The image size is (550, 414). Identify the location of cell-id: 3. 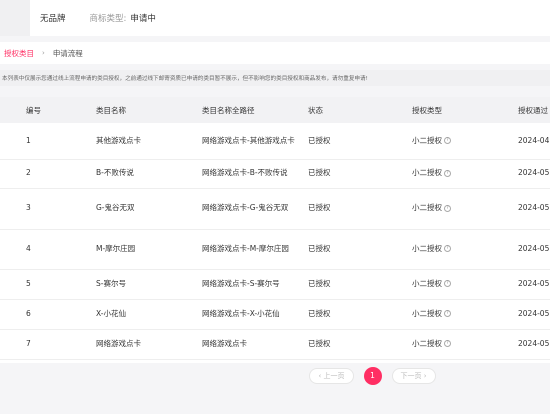
(48, 209).